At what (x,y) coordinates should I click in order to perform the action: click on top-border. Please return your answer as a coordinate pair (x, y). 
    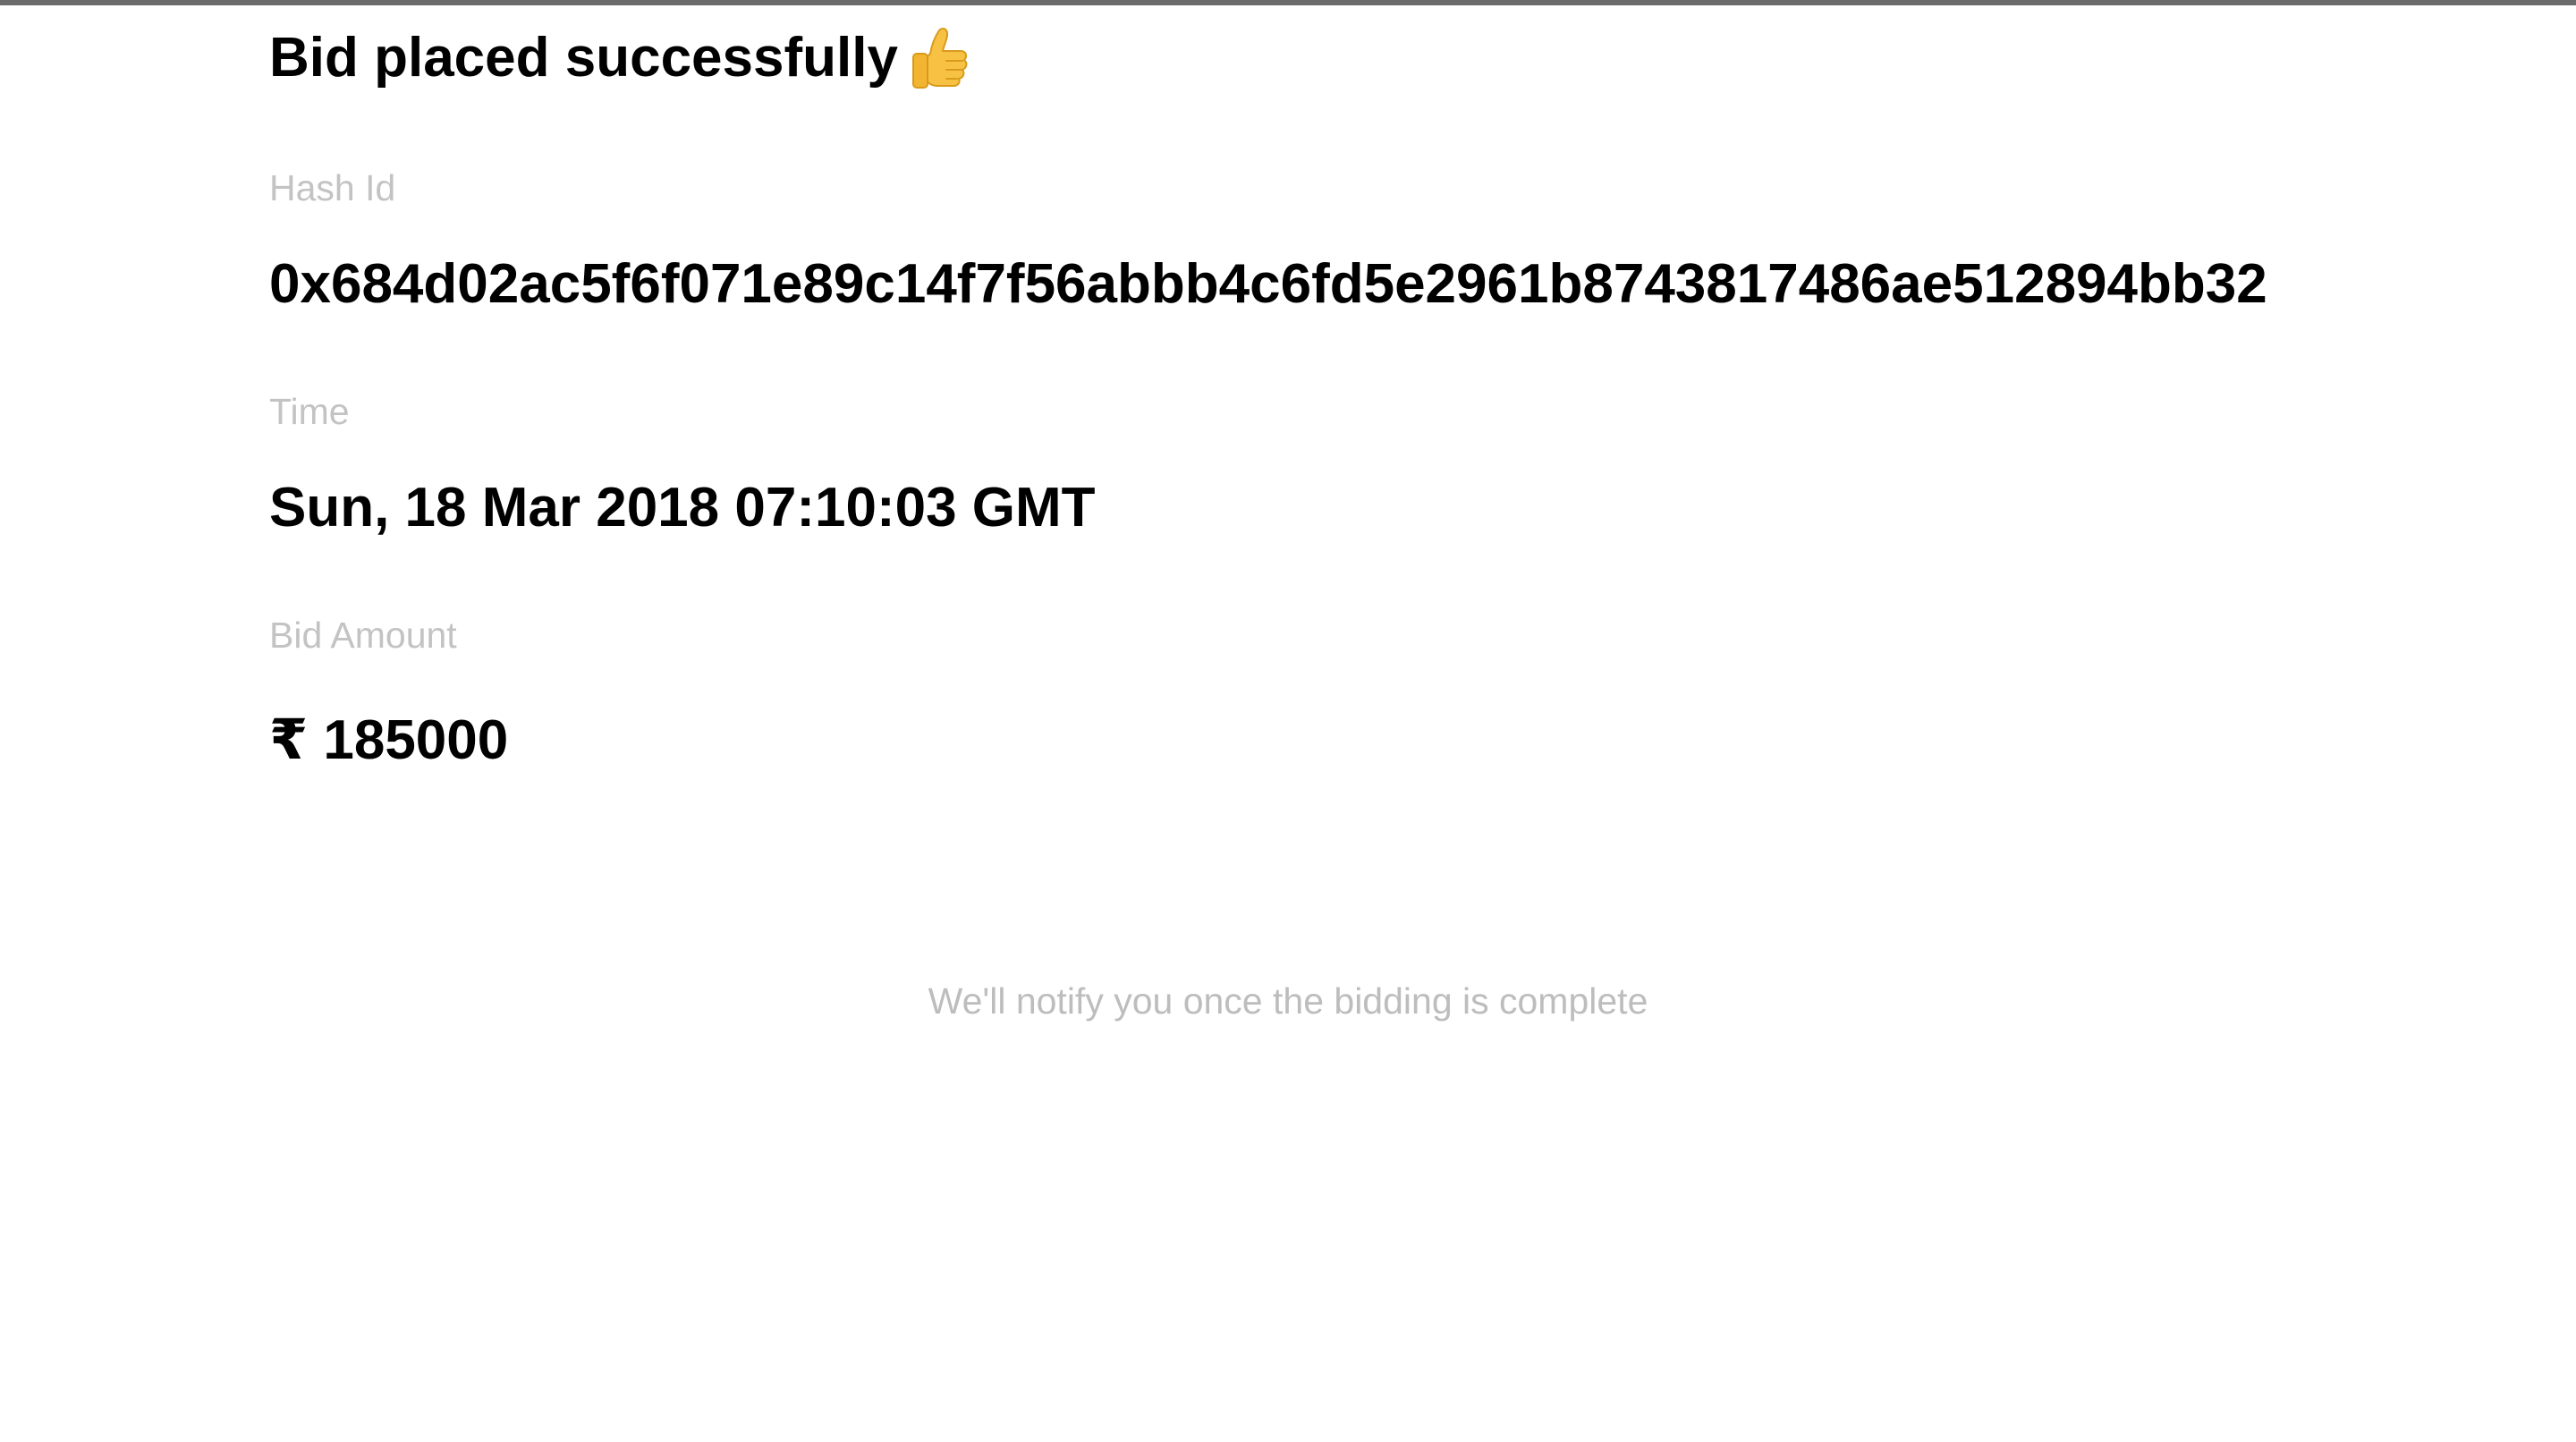
    Looking at the image, I should click on (1288, 2).